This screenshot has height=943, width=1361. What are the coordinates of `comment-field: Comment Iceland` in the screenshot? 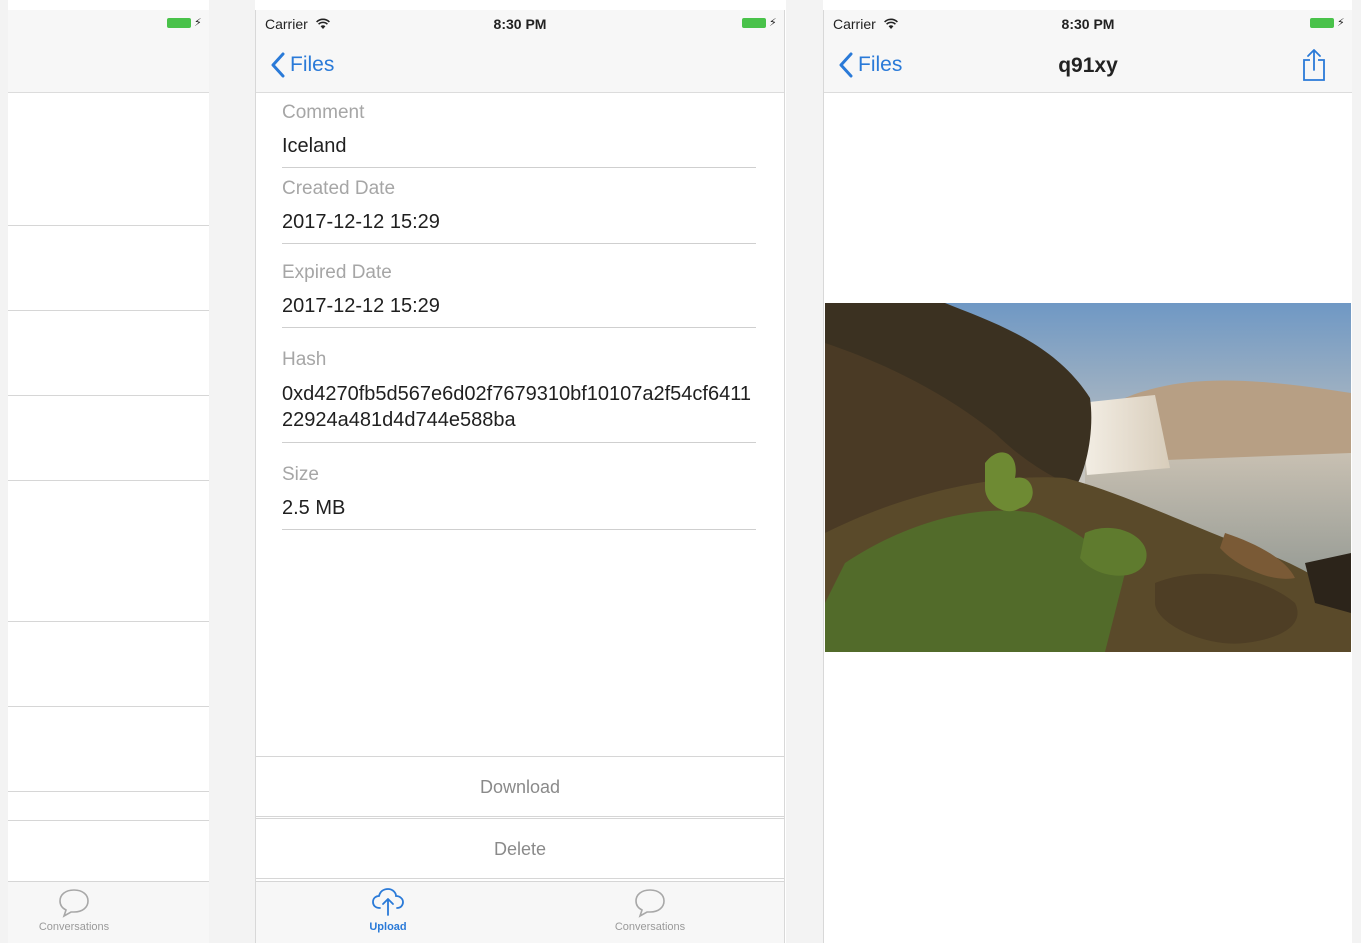 It's located at (519, 133).